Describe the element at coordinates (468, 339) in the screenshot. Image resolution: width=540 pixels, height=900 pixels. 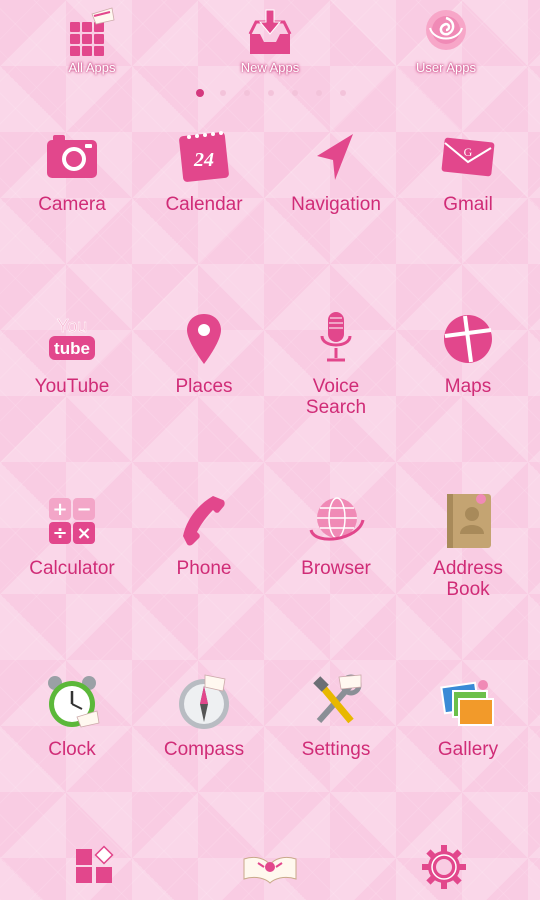
I see `map-icon` at that location.